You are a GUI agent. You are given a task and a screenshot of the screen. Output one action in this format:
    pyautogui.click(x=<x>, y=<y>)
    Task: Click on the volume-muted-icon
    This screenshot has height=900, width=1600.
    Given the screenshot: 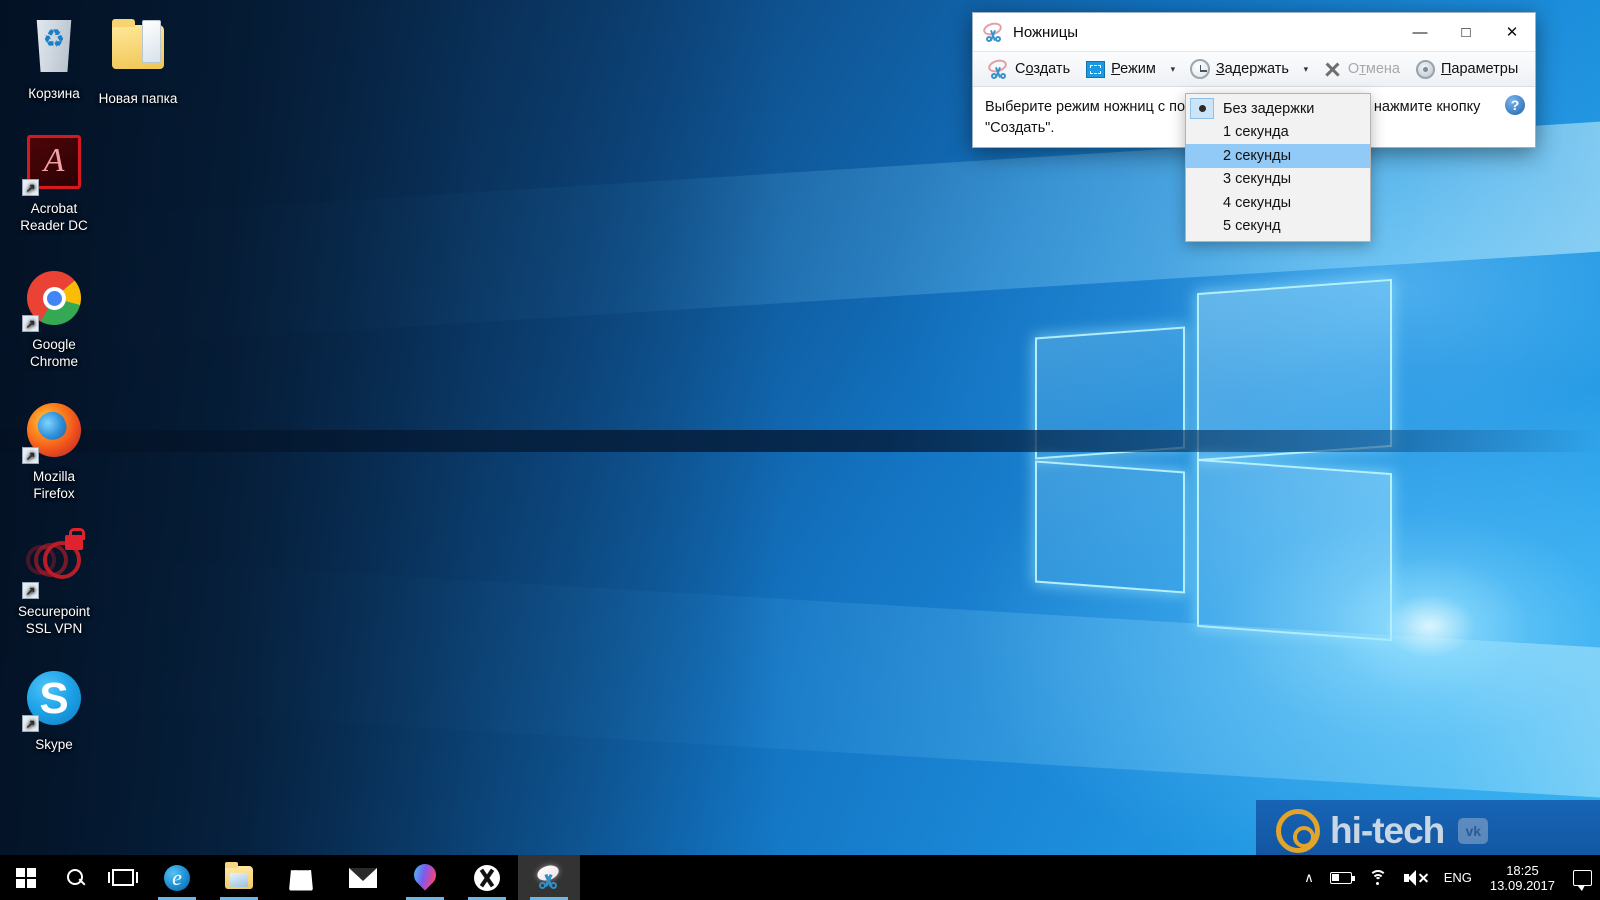 What is the action you would take?
    pyautogui.click(x=1415, y=877)
    